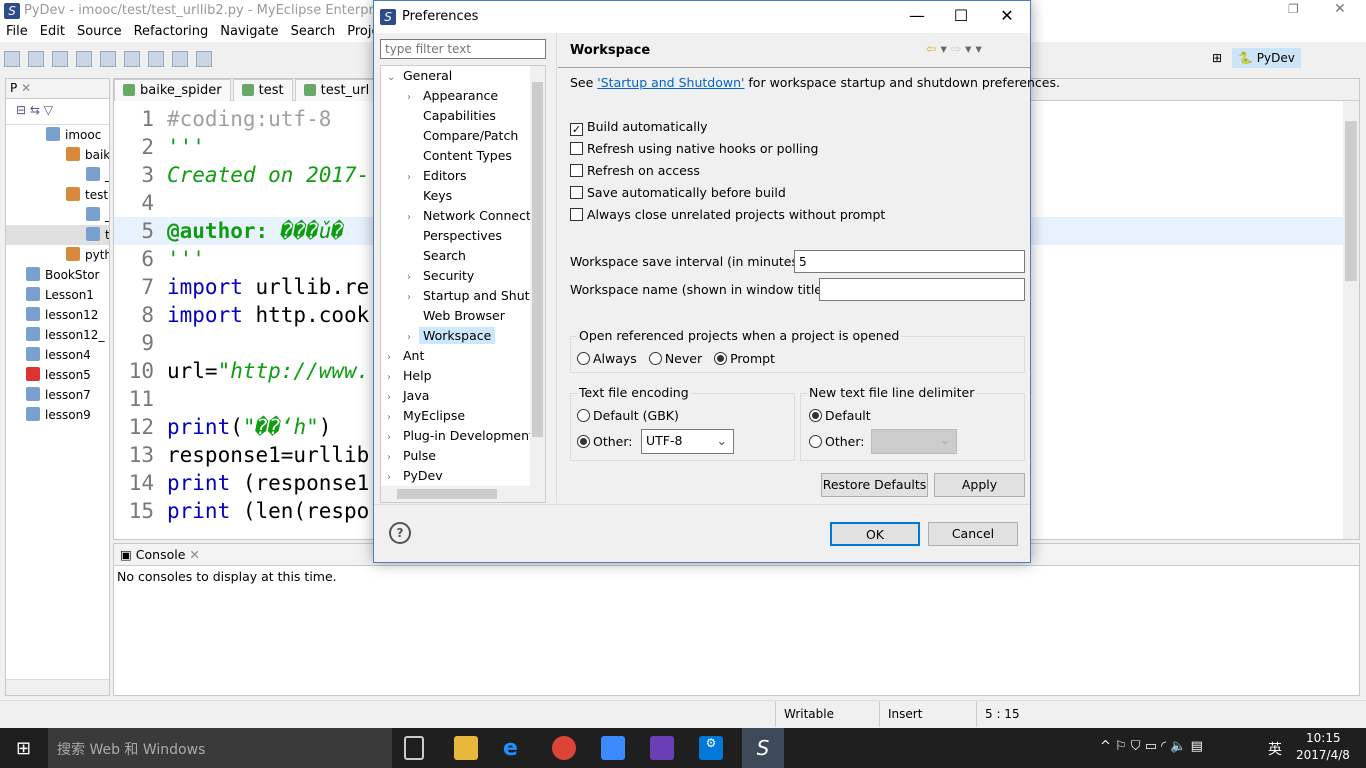  I want to click on radio-prompt: Prompt, so click(744, 358).